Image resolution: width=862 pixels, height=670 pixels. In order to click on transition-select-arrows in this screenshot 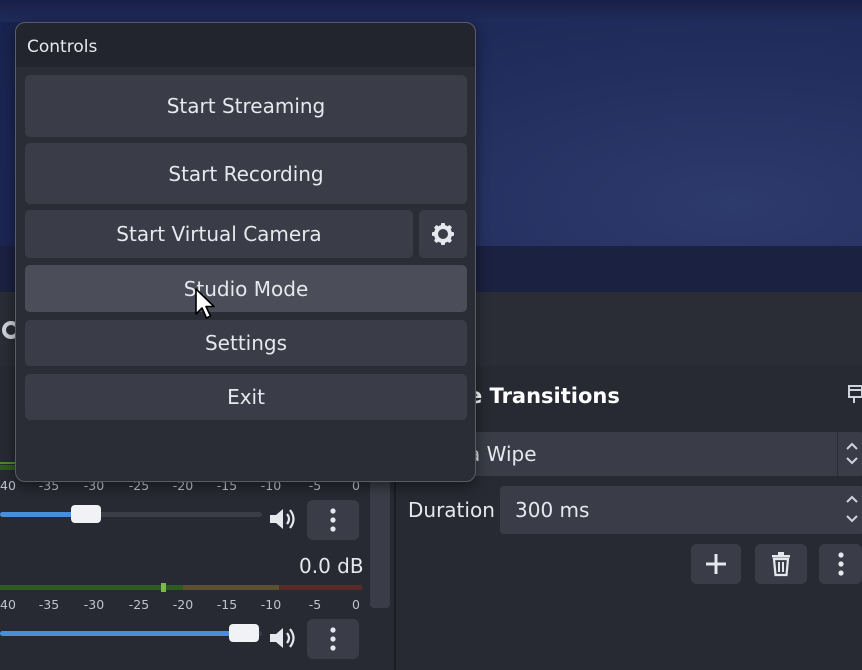, I will do `click(849, 454)`.